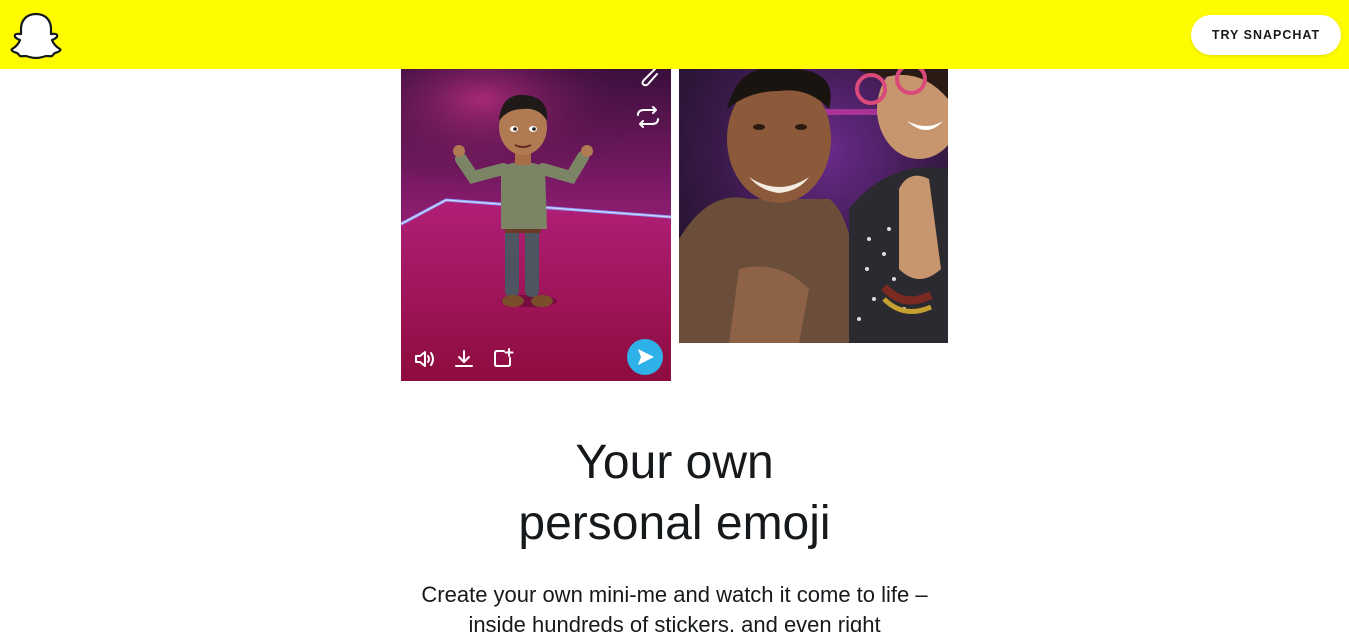 The width and height of the screenshot is (1349, 632). I want to click on top-nav-bar: TRY SNAPCHAT, so click(674, 34).